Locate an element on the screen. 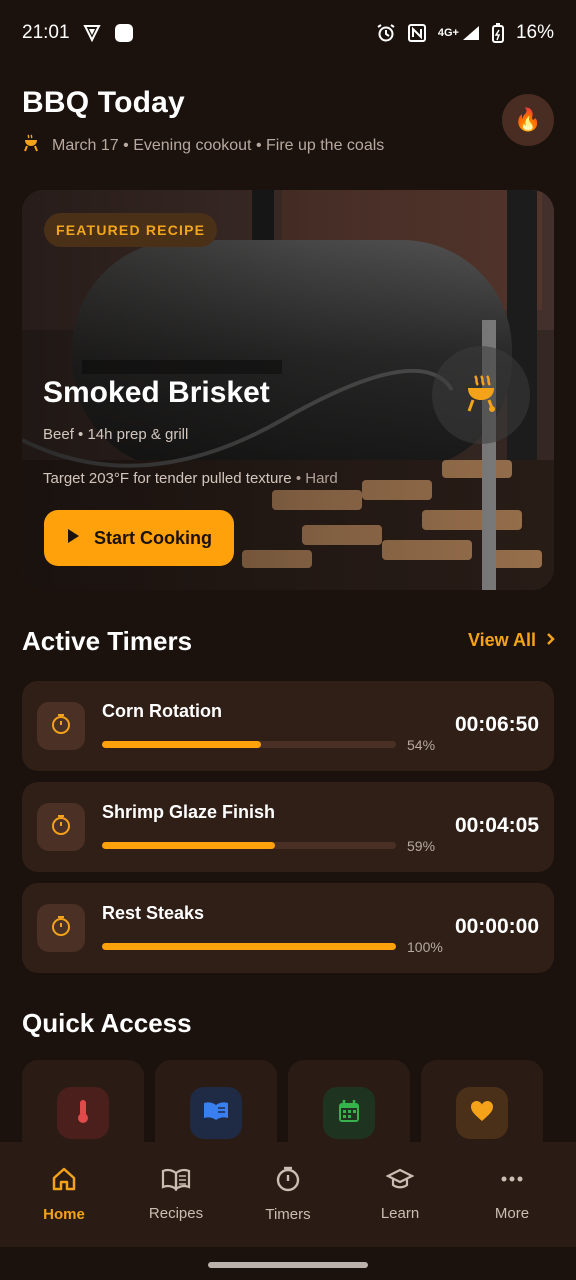 The image size is (576, 1280). signal-icon: 4G+ is located at coordinates (459, 33).